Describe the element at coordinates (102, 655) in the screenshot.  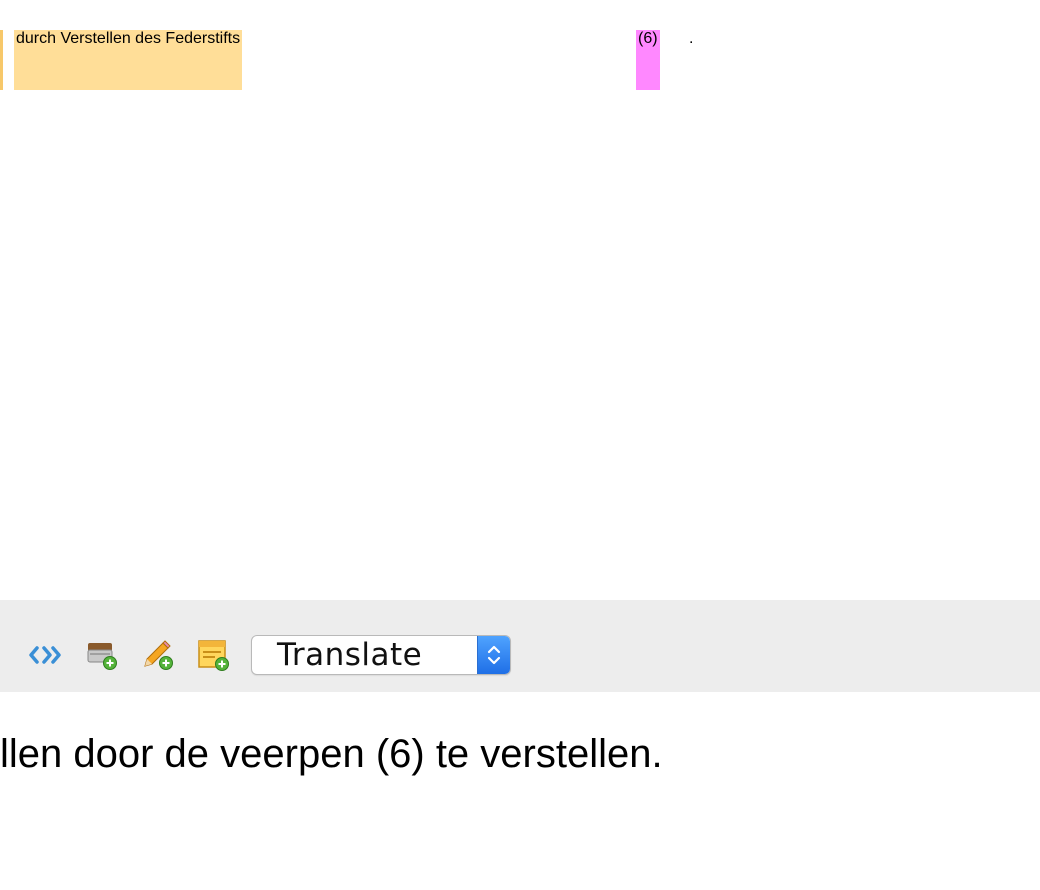
I see `add-term-icon` at that location.